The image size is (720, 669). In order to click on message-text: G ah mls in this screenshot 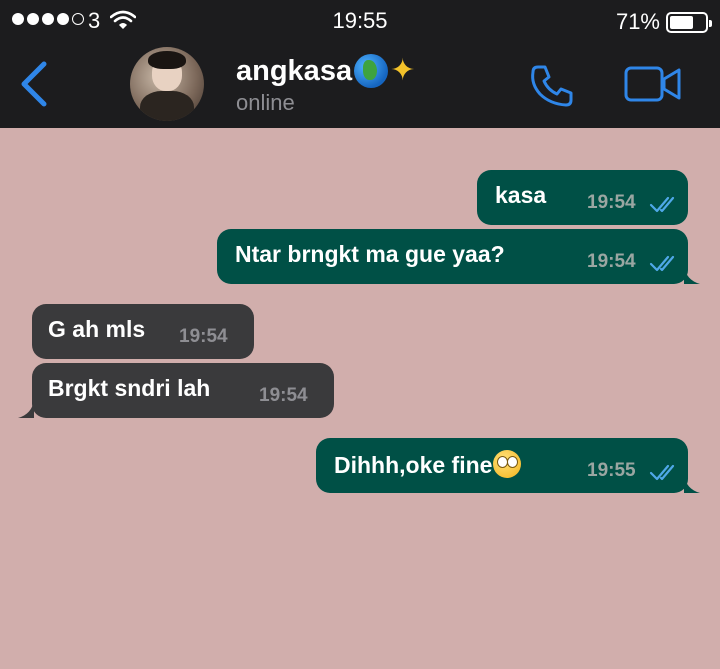, I will do `click(97, 329)`.